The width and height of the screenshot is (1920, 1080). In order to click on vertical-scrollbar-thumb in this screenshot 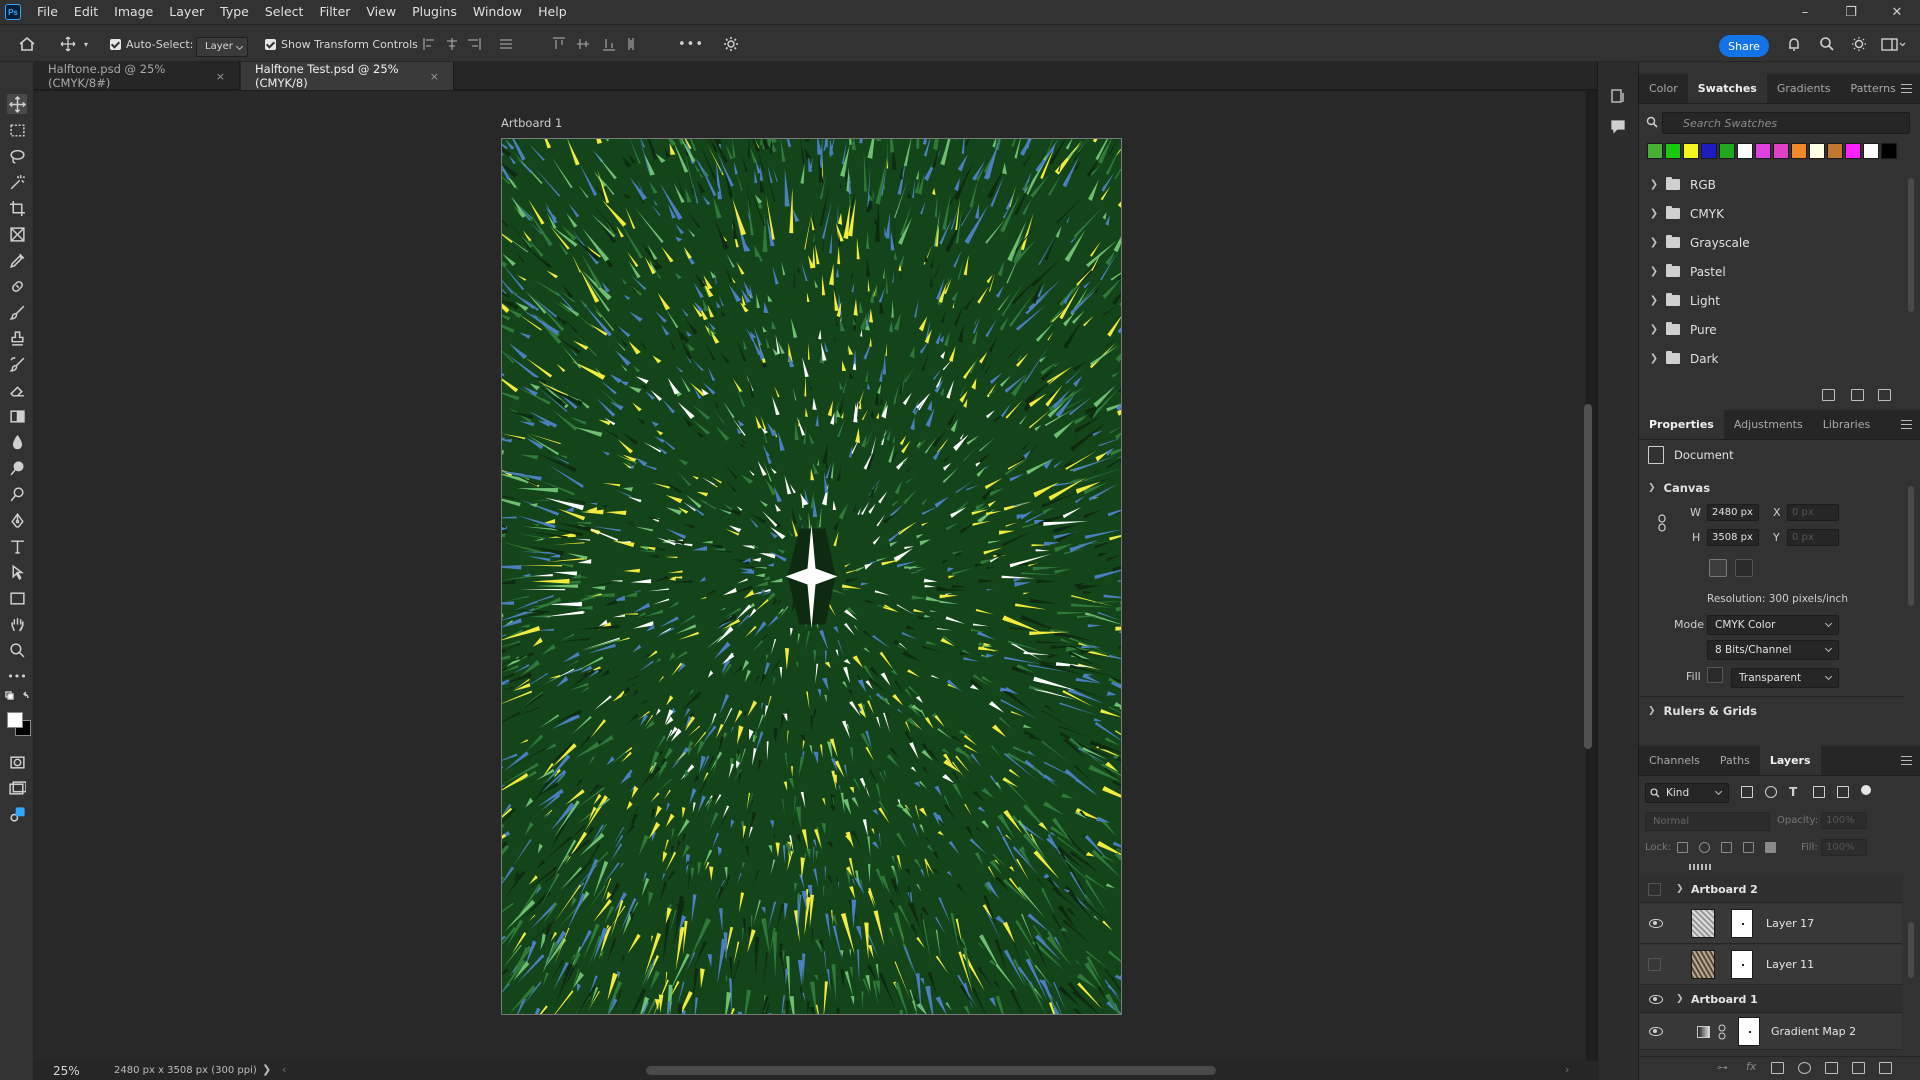, I will do `click(1588, 576)`.